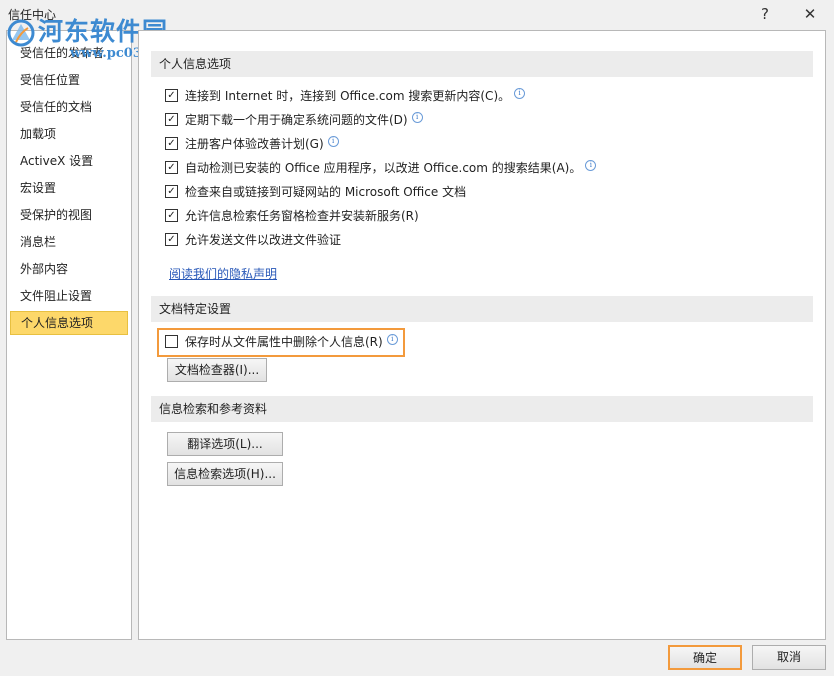  What do you see at coordinates (482, 309) in the screenshot?
I see `section-heading-document: 文档特定设置` at bounding box center [482, 309].